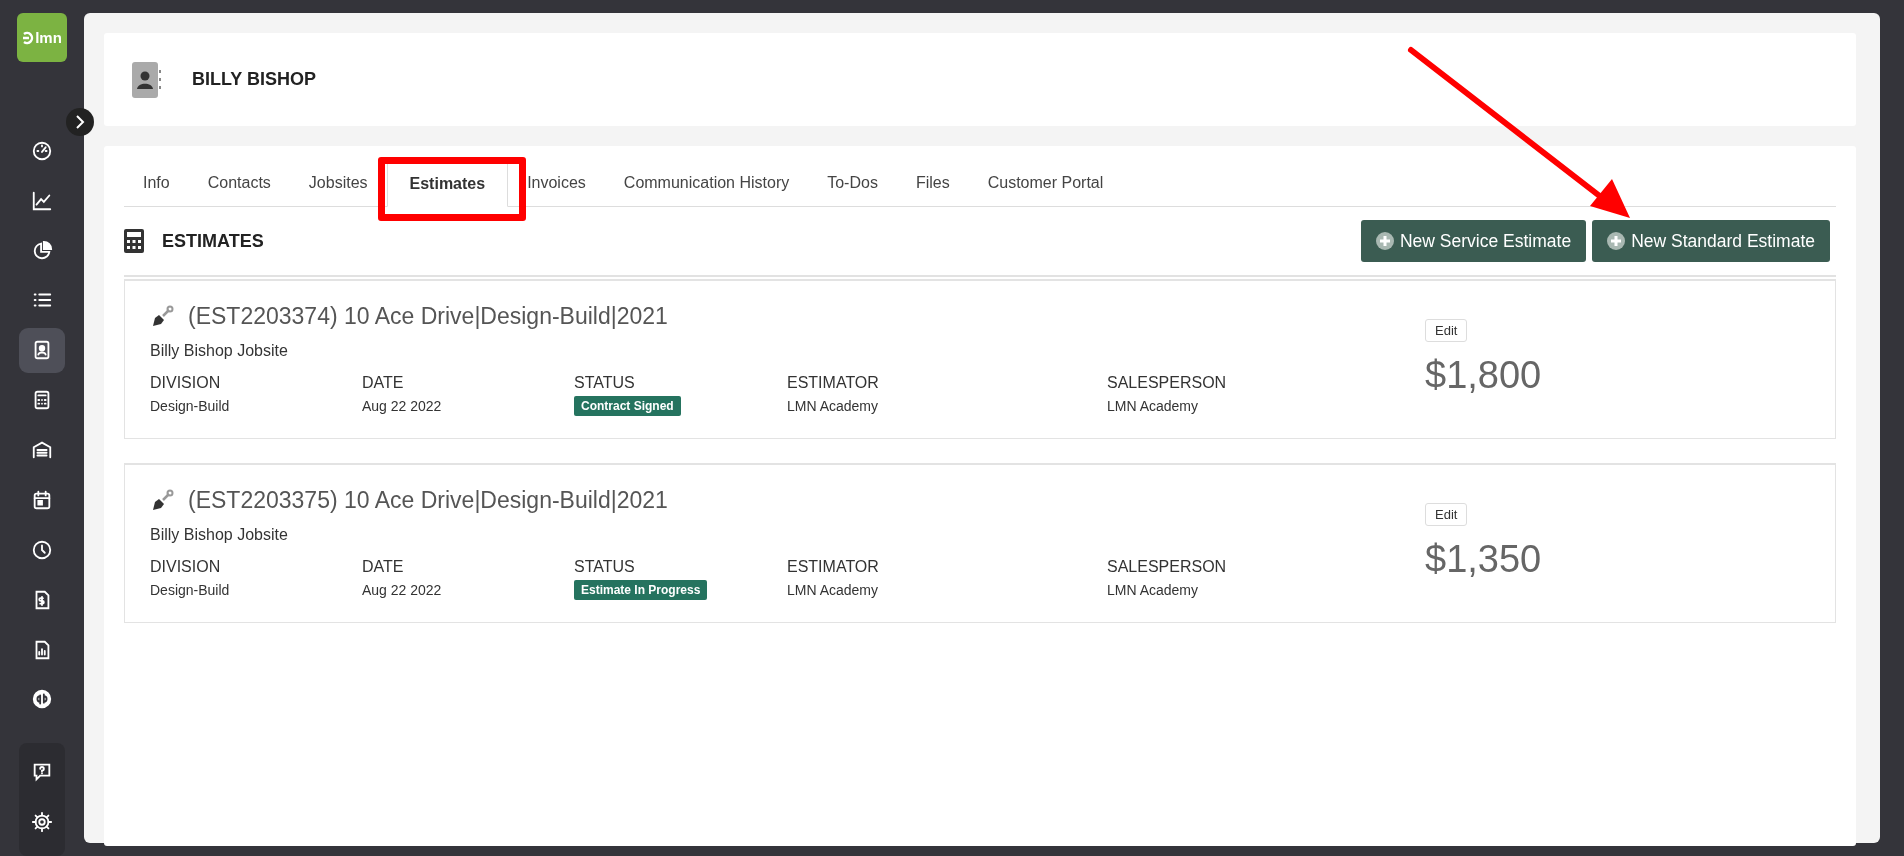 The width and height of the screenshot is (1904, 856). I want to click on new-estimate-button: New Standard Estimate, so click(1711, 241).